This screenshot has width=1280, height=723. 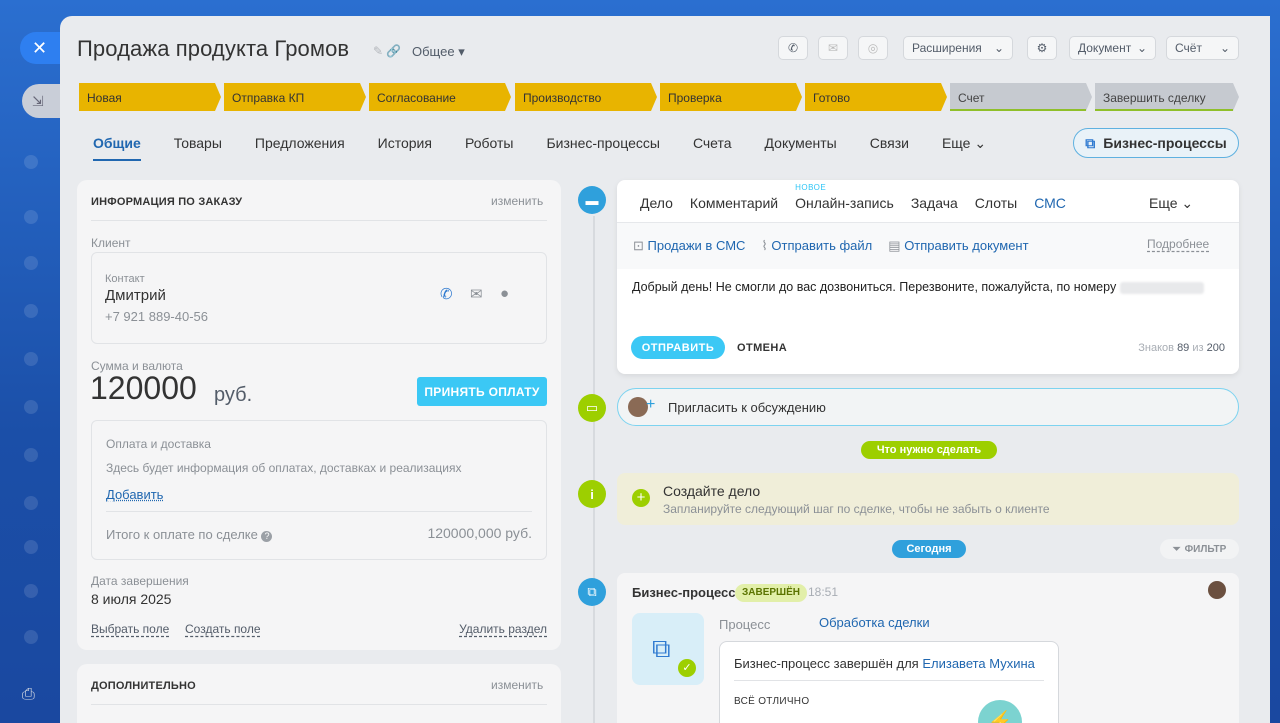 What do you see at coordinates (651, 404) in the screenshot?
I see `plus-icon: +` at bounding box center [651, 404].